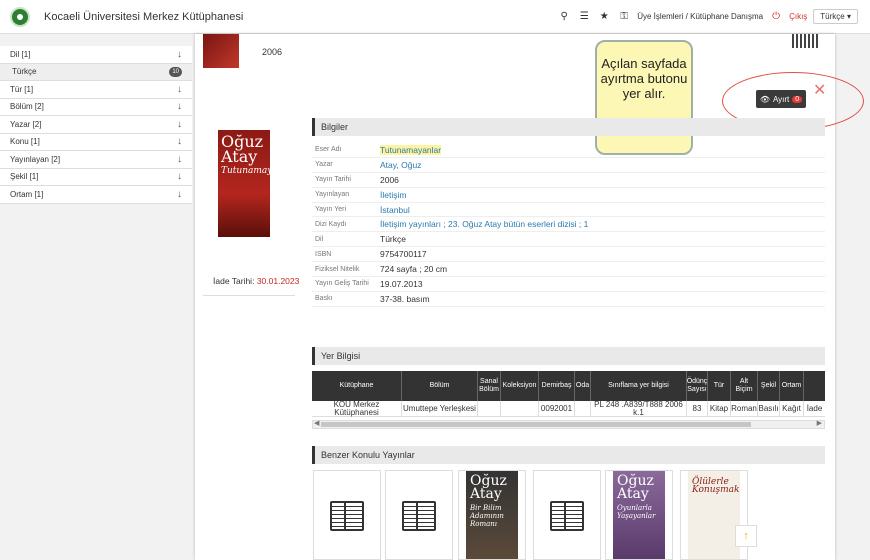 This screenshot has height=560, width=870. Describe the element at coordinates (414, 269) in the screenshot. I see `info-value: 724 sayfa ; 20 cm` at that location.